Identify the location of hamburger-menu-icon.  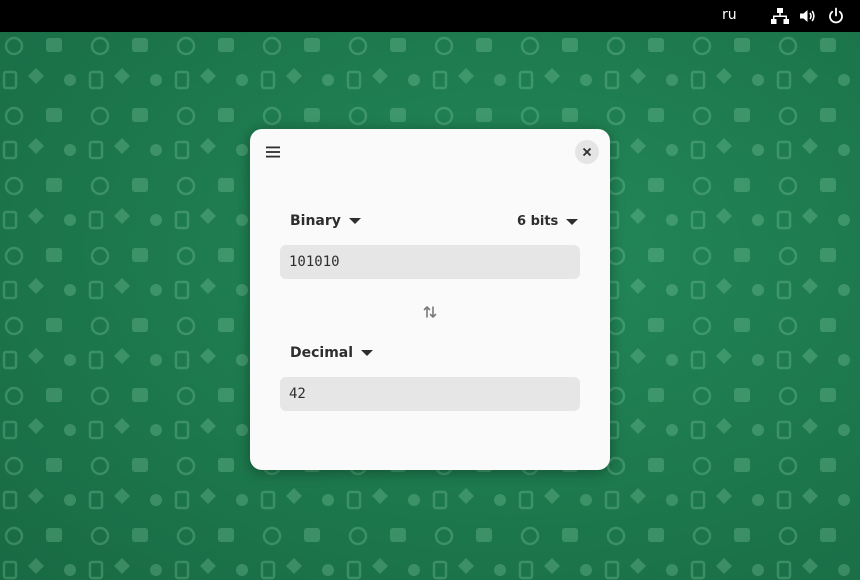
(273, 152).